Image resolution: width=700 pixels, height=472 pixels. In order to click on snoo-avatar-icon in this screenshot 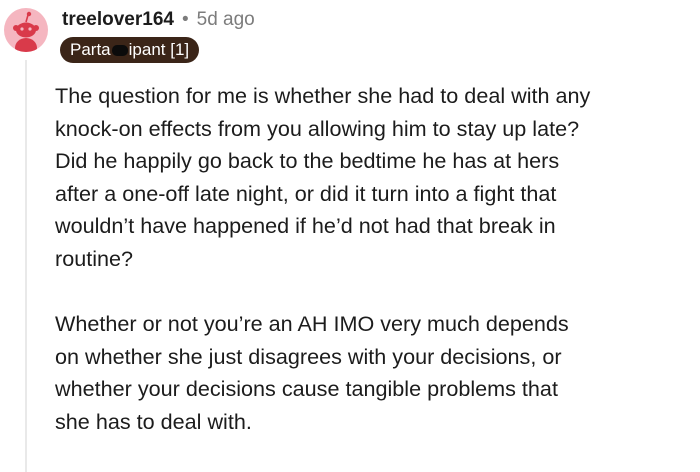, I will do `click(26, 31)`.